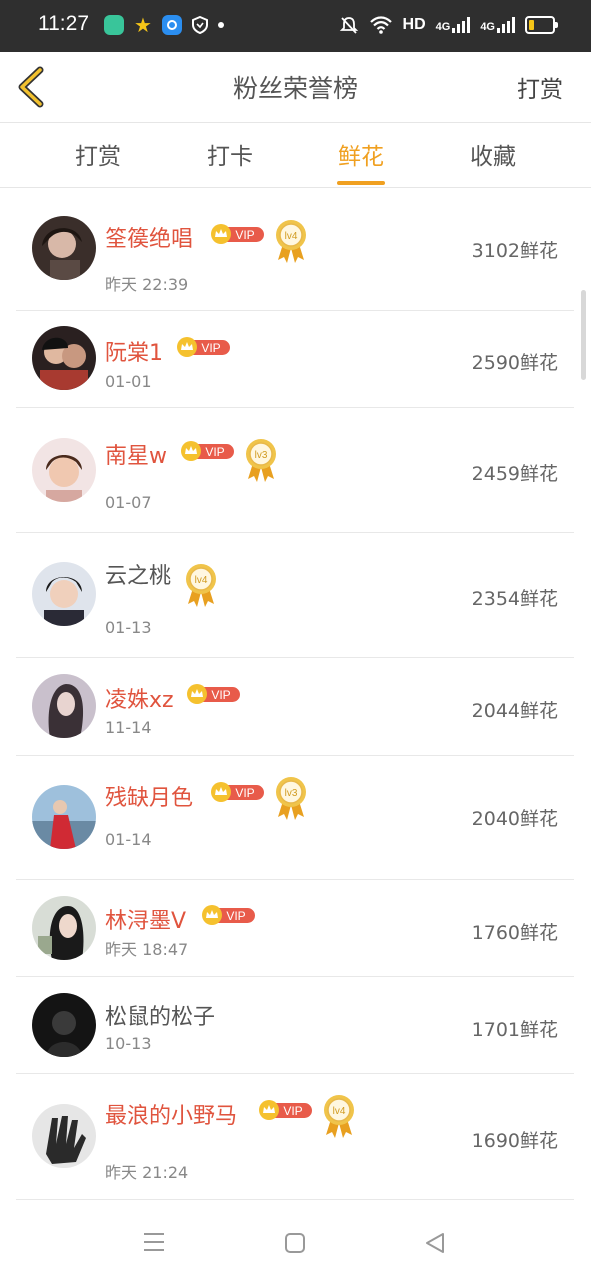 This screenshot has height=1280, width=591. What do you see at coordinates (443, 27) in the screenshot?
I see `signal-1-label: 4G` at bounding box center [443, 27].